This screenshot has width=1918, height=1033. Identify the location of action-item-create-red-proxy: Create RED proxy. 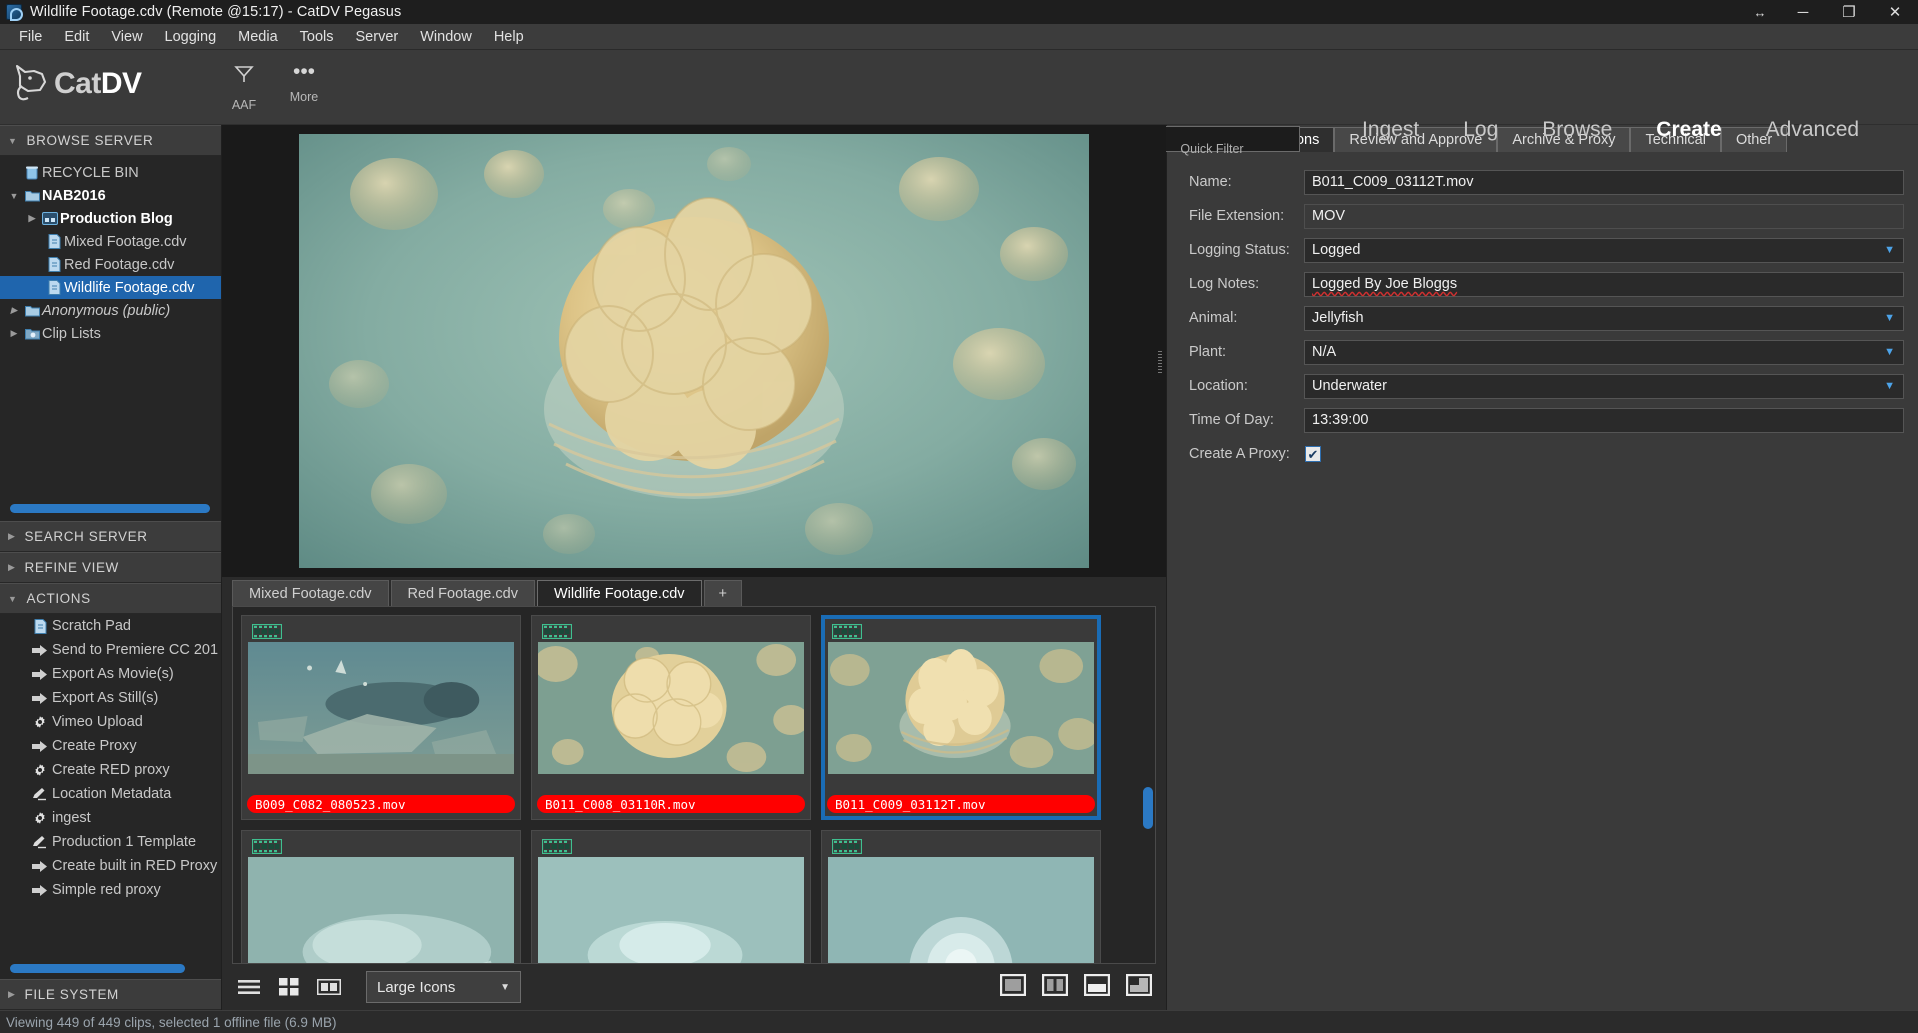
(110, 770).